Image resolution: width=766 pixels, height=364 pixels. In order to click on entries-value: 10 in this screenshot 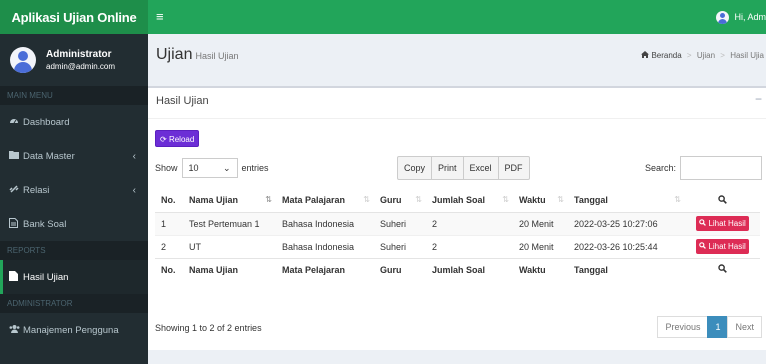, I will do `click(193, 168)`.